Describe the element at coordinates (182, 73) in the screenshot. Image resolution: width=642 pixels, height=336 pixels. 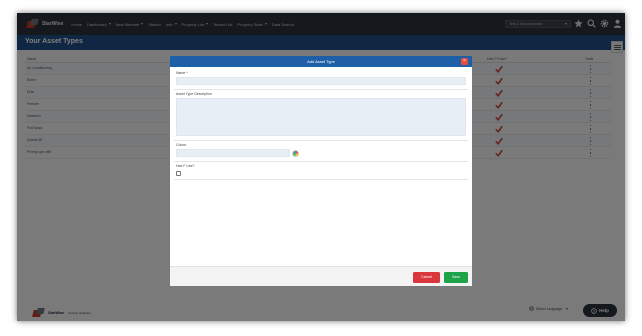
I see `name-label: Name *` at that location.